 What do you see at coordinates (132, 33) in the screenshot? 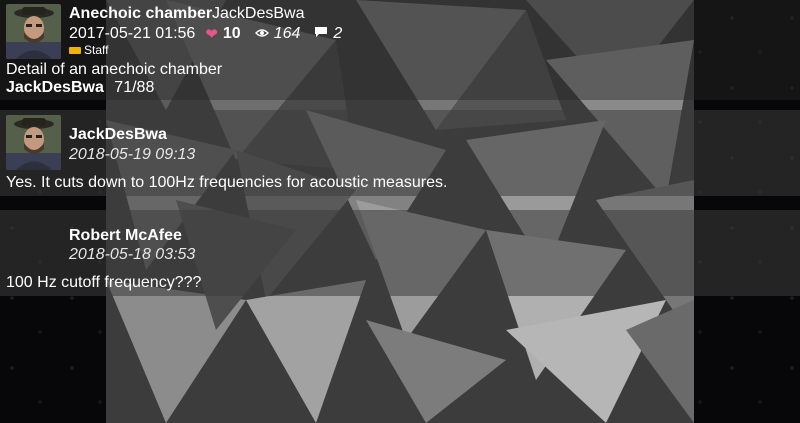
I see `post-datetime: 2017-05-21 01:56` at bounding box center [132, 33].